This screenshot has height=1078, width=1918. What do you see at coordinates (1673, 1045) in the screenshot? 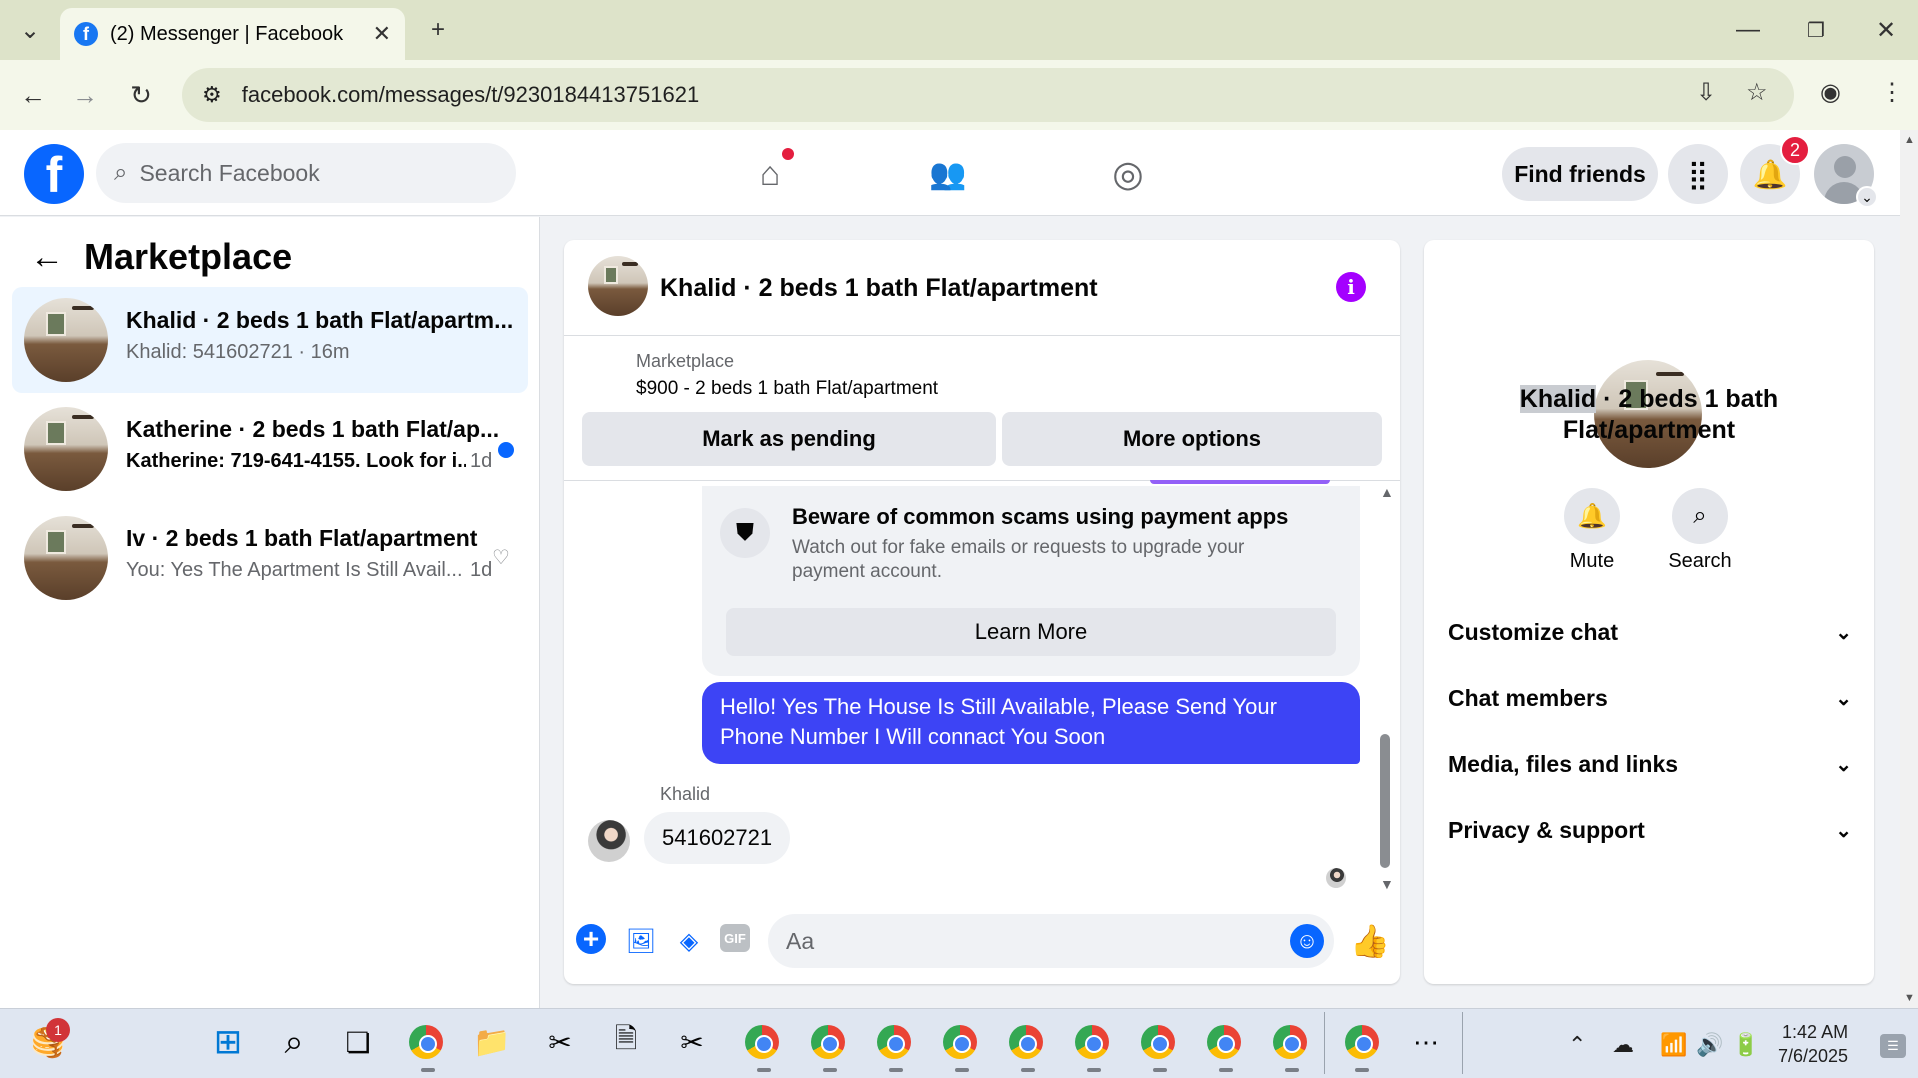
I see `wifi-icon: 📶` at bounding box center [1673, 1045].